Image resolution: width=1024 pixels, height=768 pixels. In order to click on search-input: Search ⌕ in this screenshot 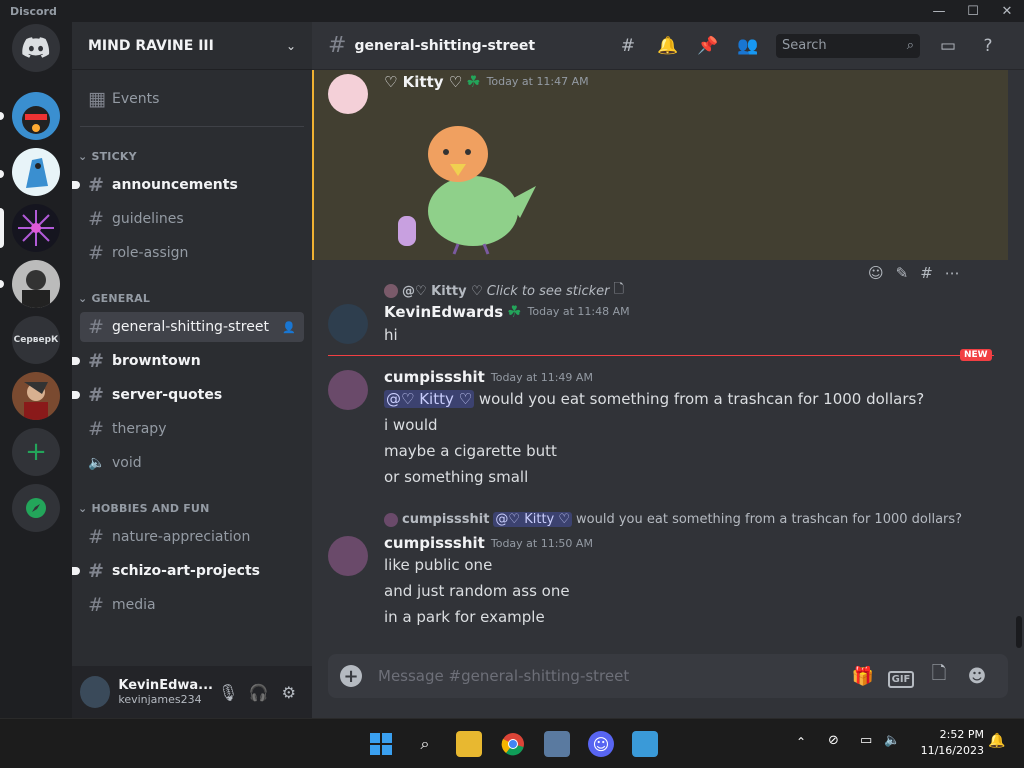, I will do `click(848, 45)`.